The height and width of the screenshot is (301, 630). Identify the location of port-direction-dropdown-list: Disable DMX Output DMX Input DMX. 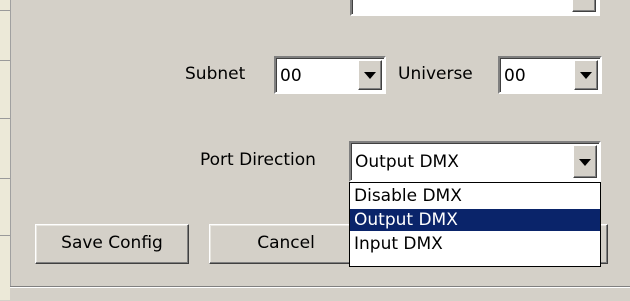
(475, 224).